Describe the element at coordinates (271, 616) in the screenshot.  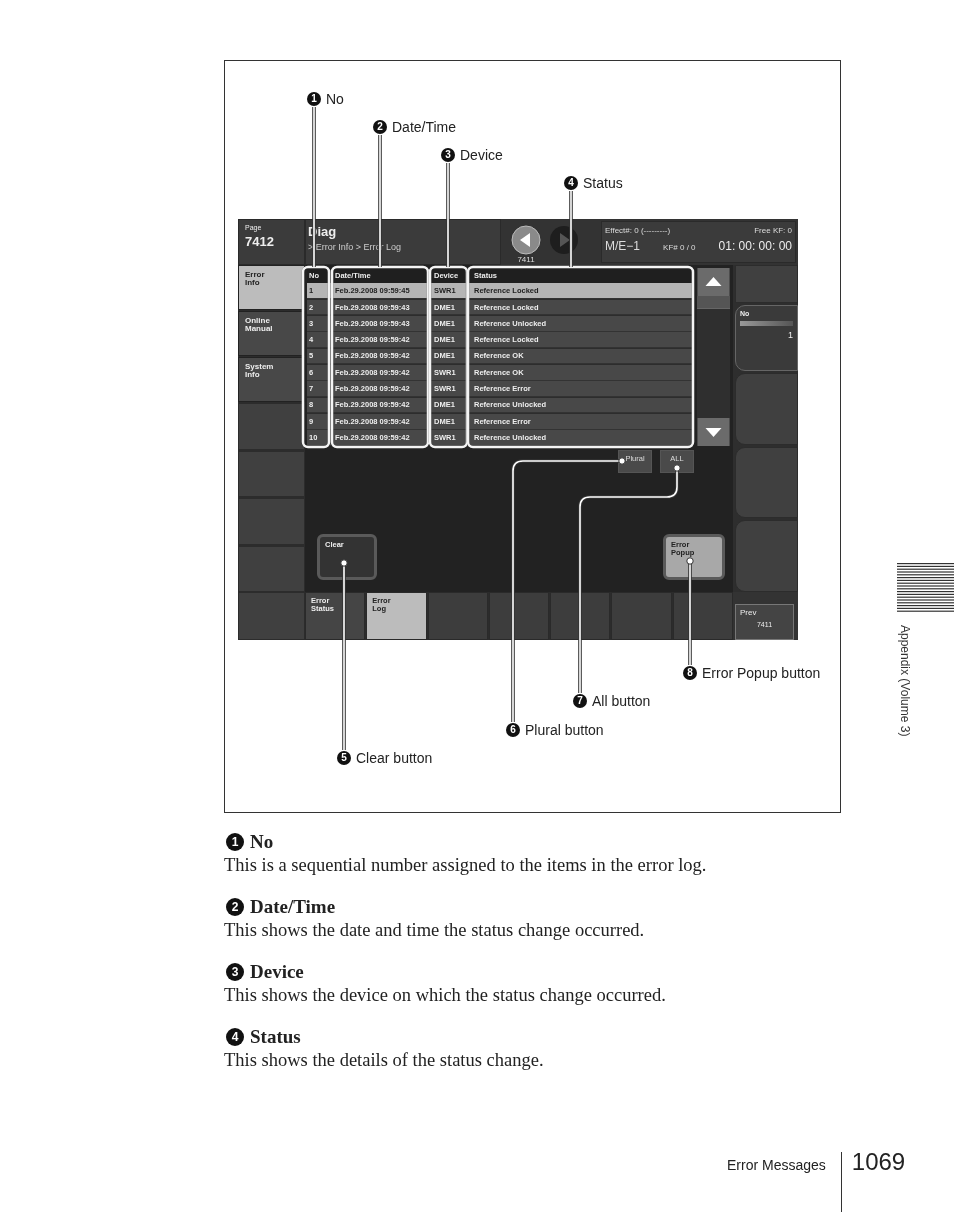
I see `blank-key` at that location.